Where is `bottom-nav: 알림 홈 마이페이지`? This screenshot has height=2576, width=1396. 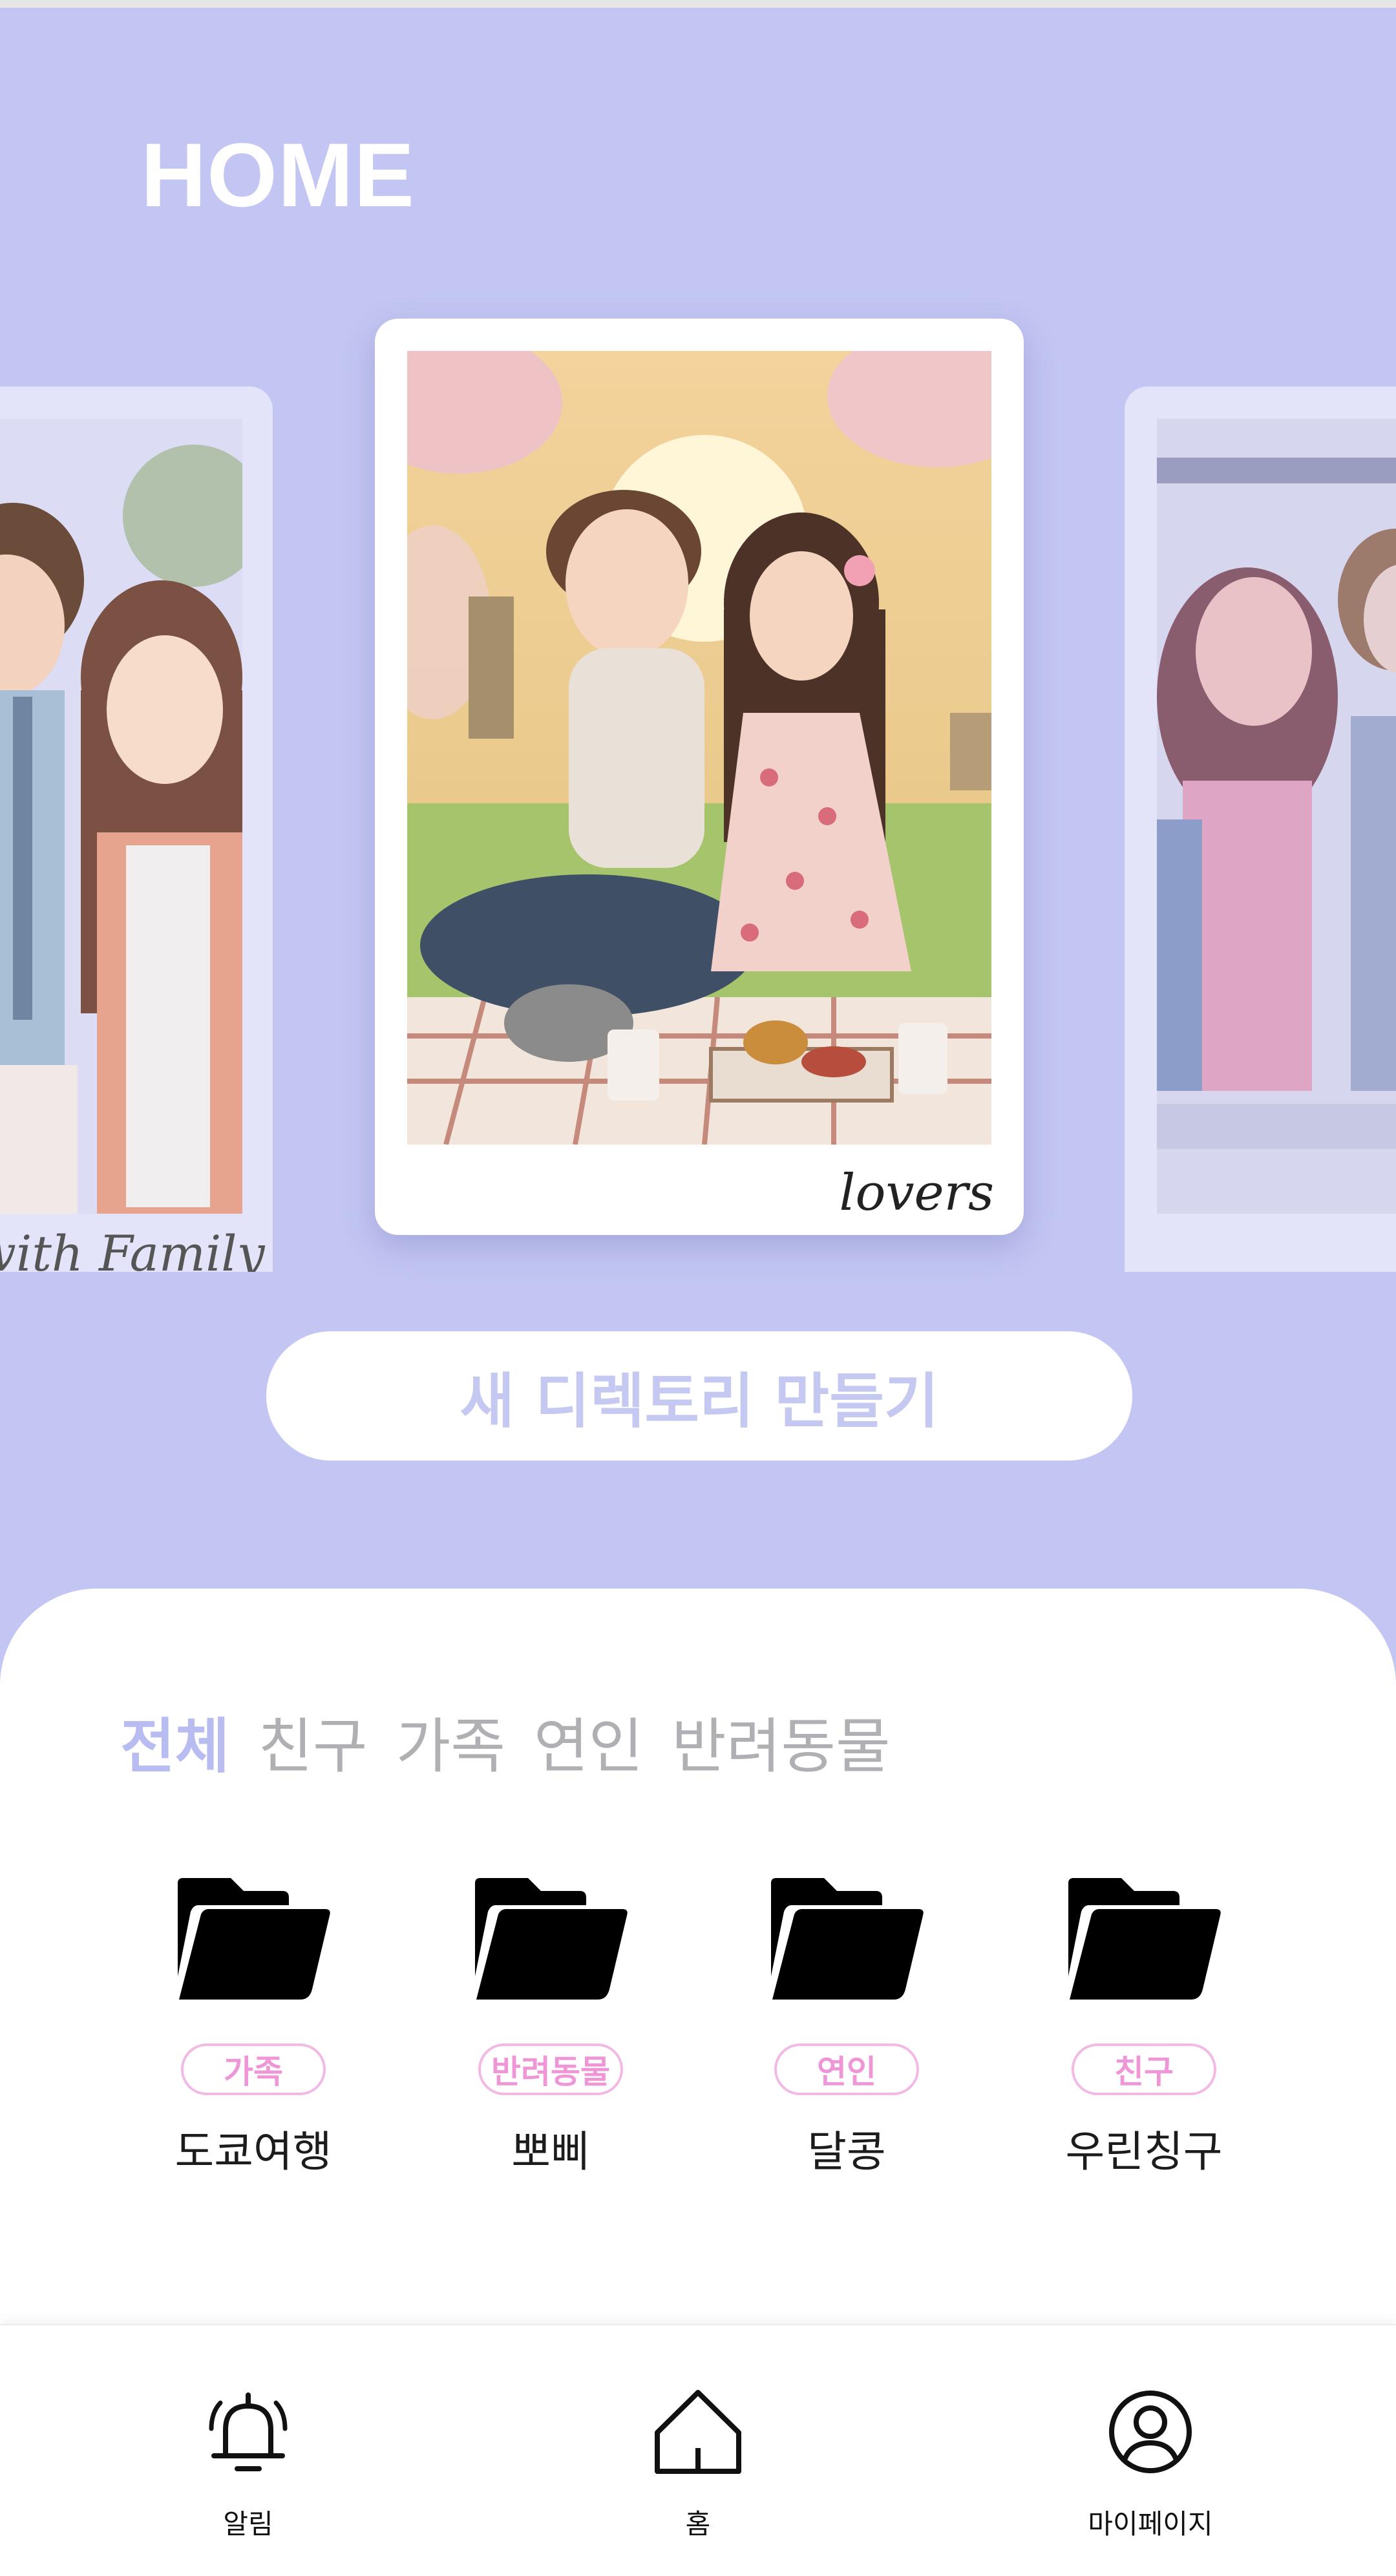 bottom-nav: 알림 홈 마이페이지 is located at coordinates (698, 2450).